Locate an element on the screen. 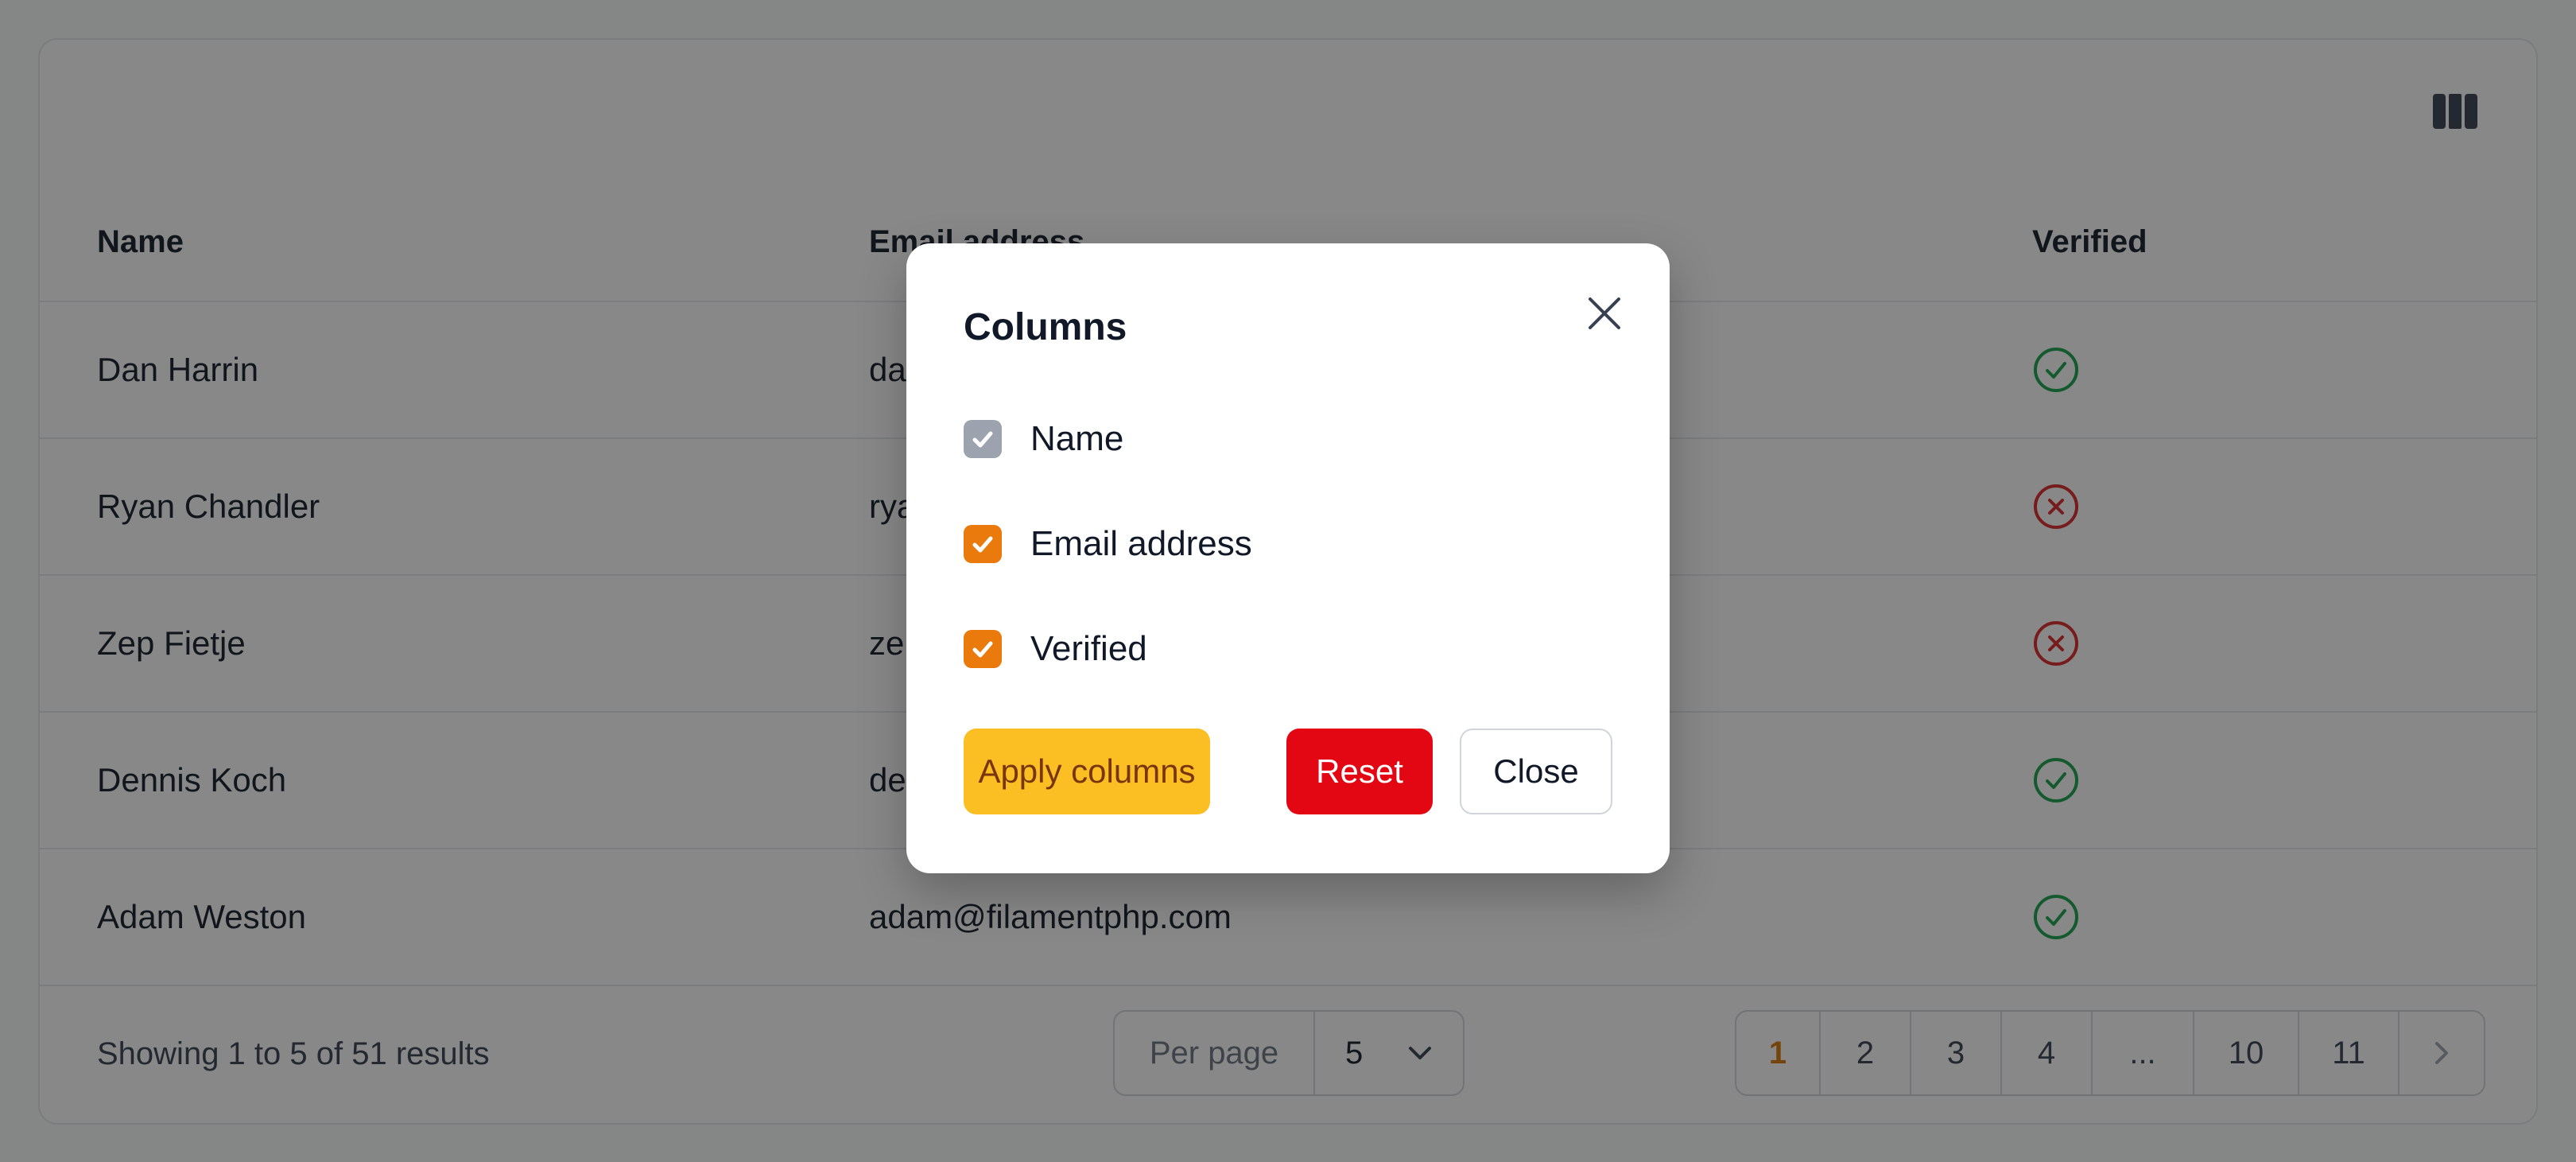 This screenshot has width=2576, height=1162. column-option-label: Email address is located at coordinates (1141, 543).